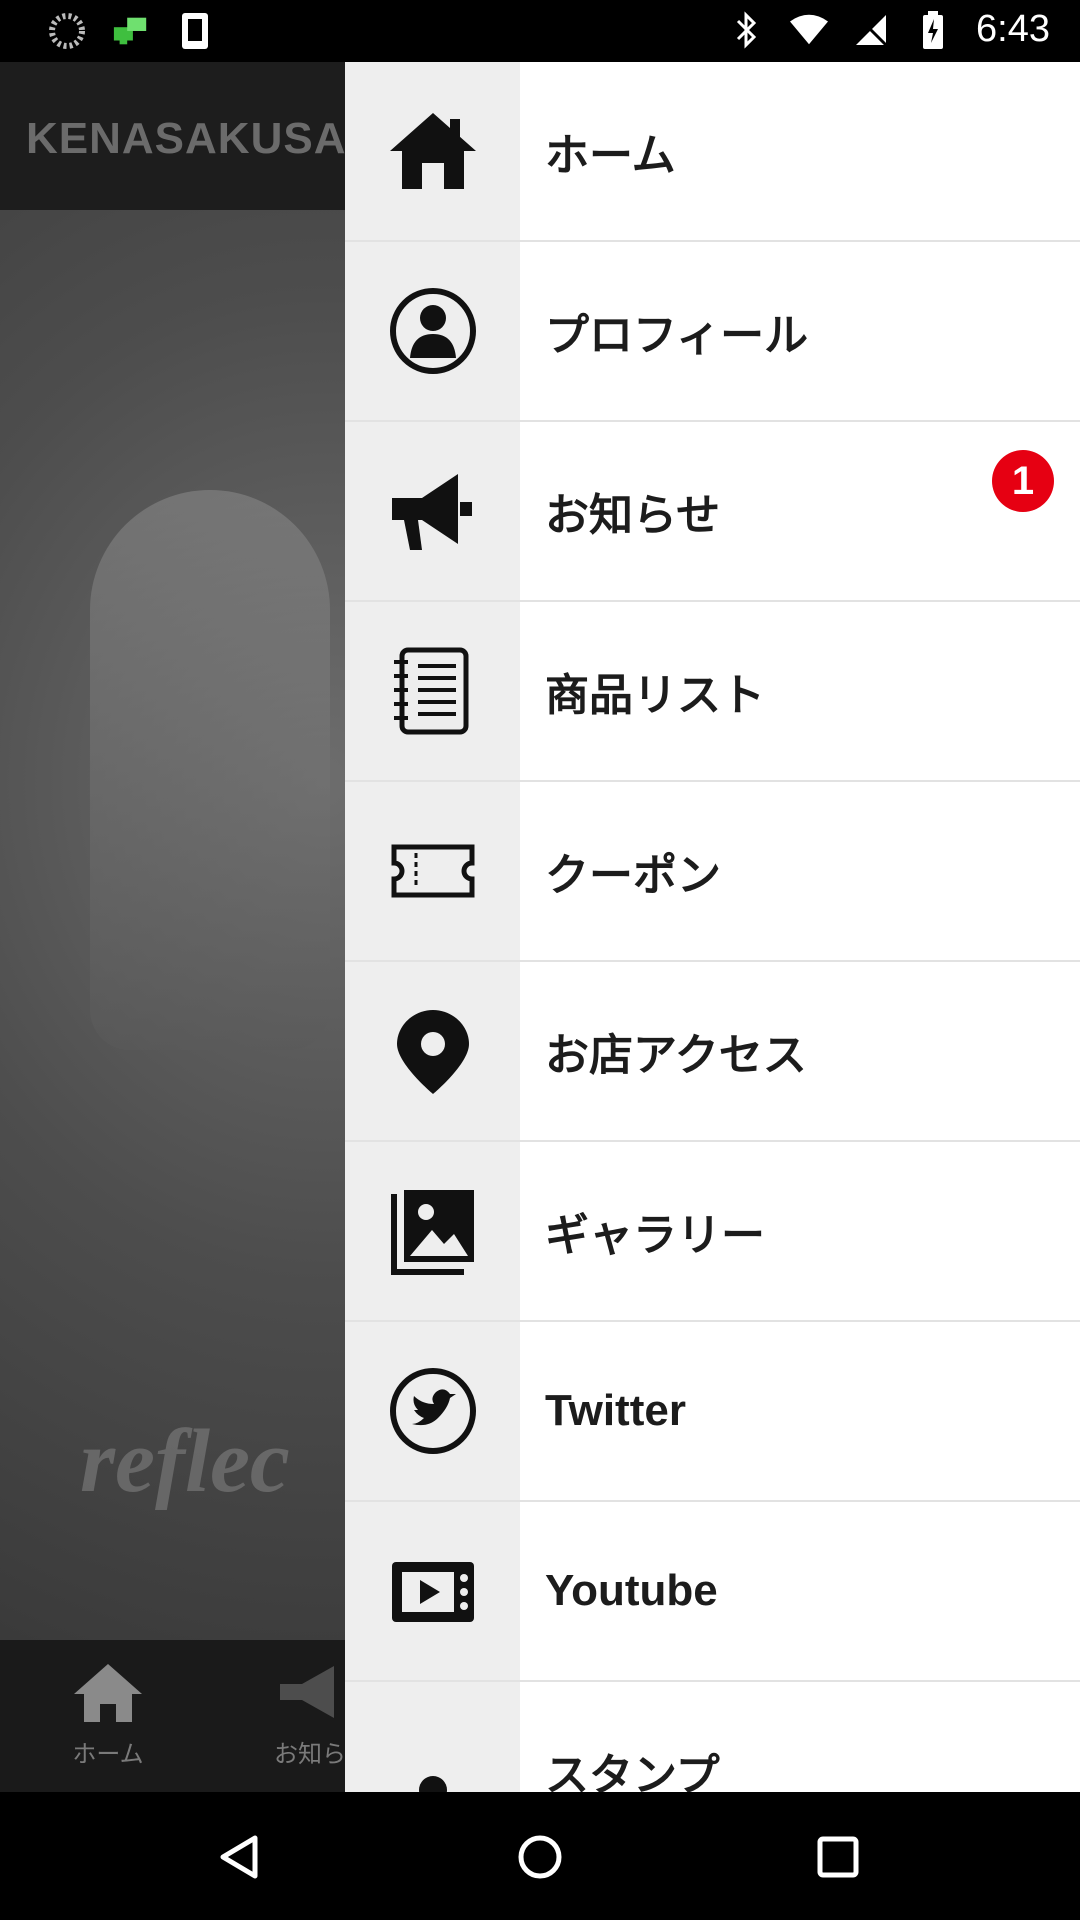 This screenshot has height=1920, width=1080. I want to click on status-time: 6:43, so click(1013, 29).